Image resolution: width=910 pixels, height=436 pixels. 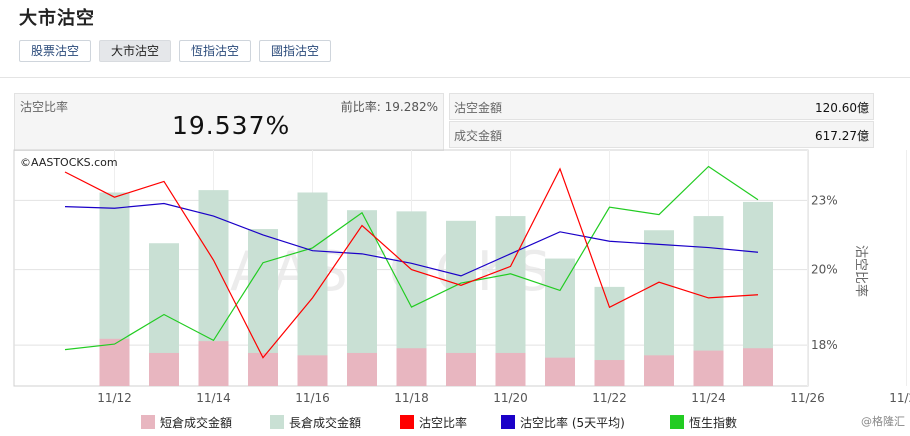 I want to click on y-tick-label: 23%, so click(x=824, y=200).